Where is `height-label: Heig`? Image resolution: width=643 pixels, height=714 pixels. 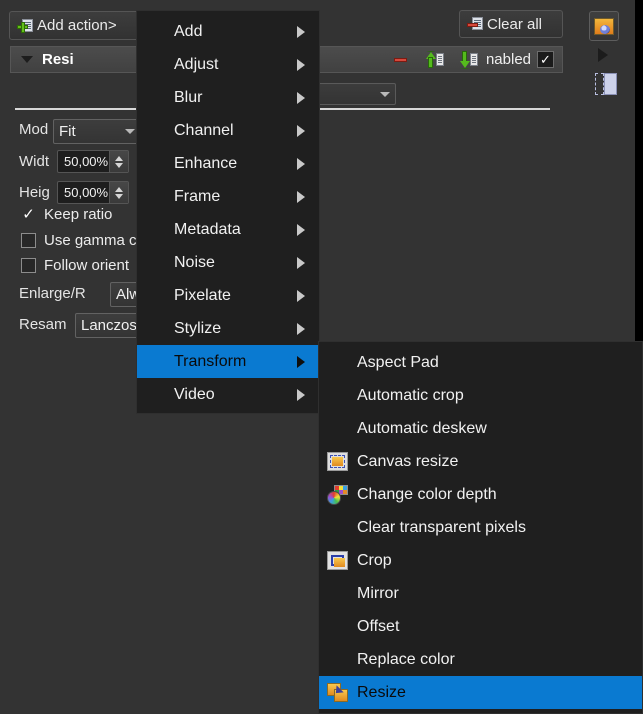 height-label: Heig is located at coordinates (34, 192).